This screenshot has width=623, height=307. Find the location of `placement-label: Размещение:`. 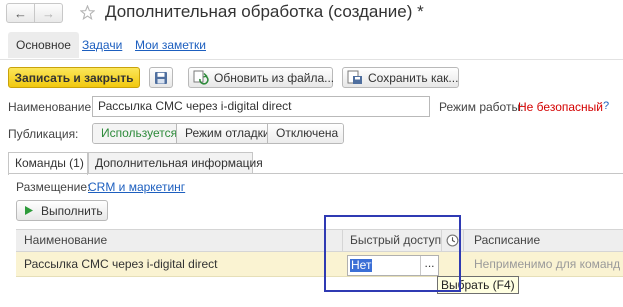

placement-label: Размещение: is located at coordinates (53, 187).